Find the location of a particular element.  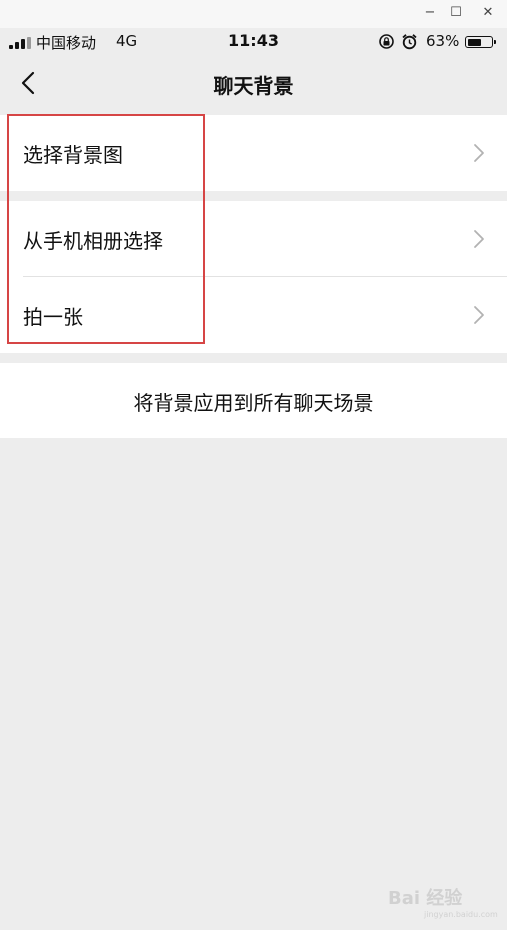

page-title: 聊天背景 is located at coordinates (253, 86).